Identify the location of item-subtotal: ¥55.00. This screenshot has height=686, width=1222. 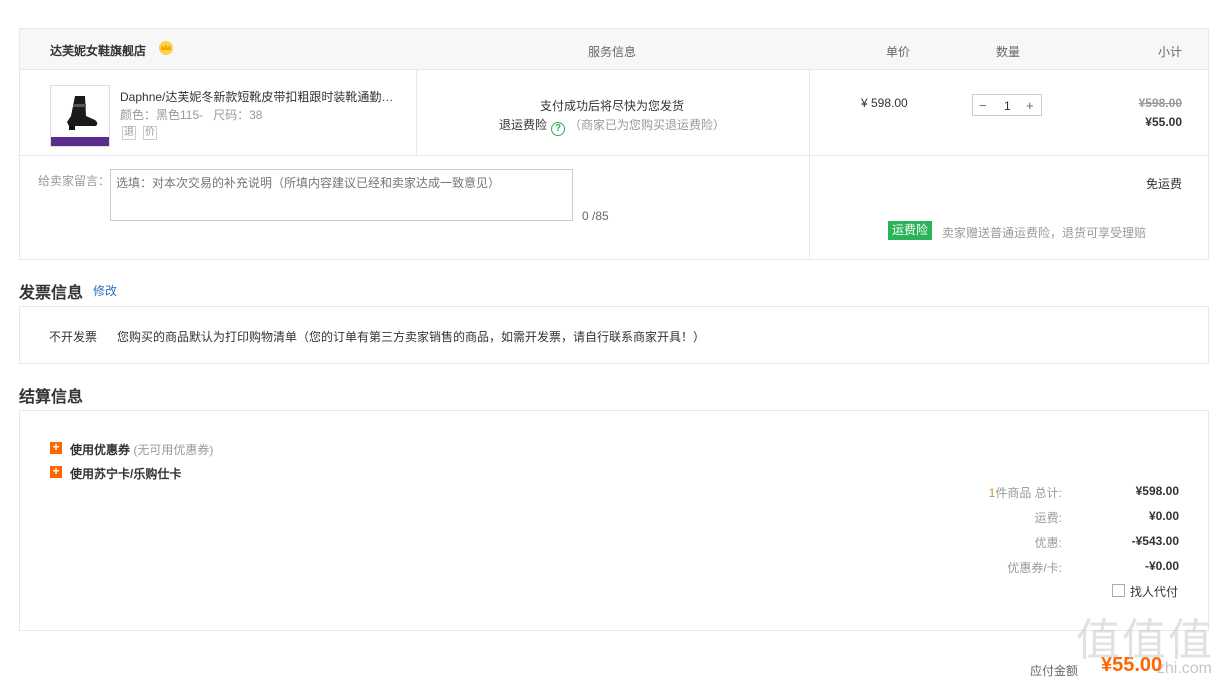
(1163, 122).